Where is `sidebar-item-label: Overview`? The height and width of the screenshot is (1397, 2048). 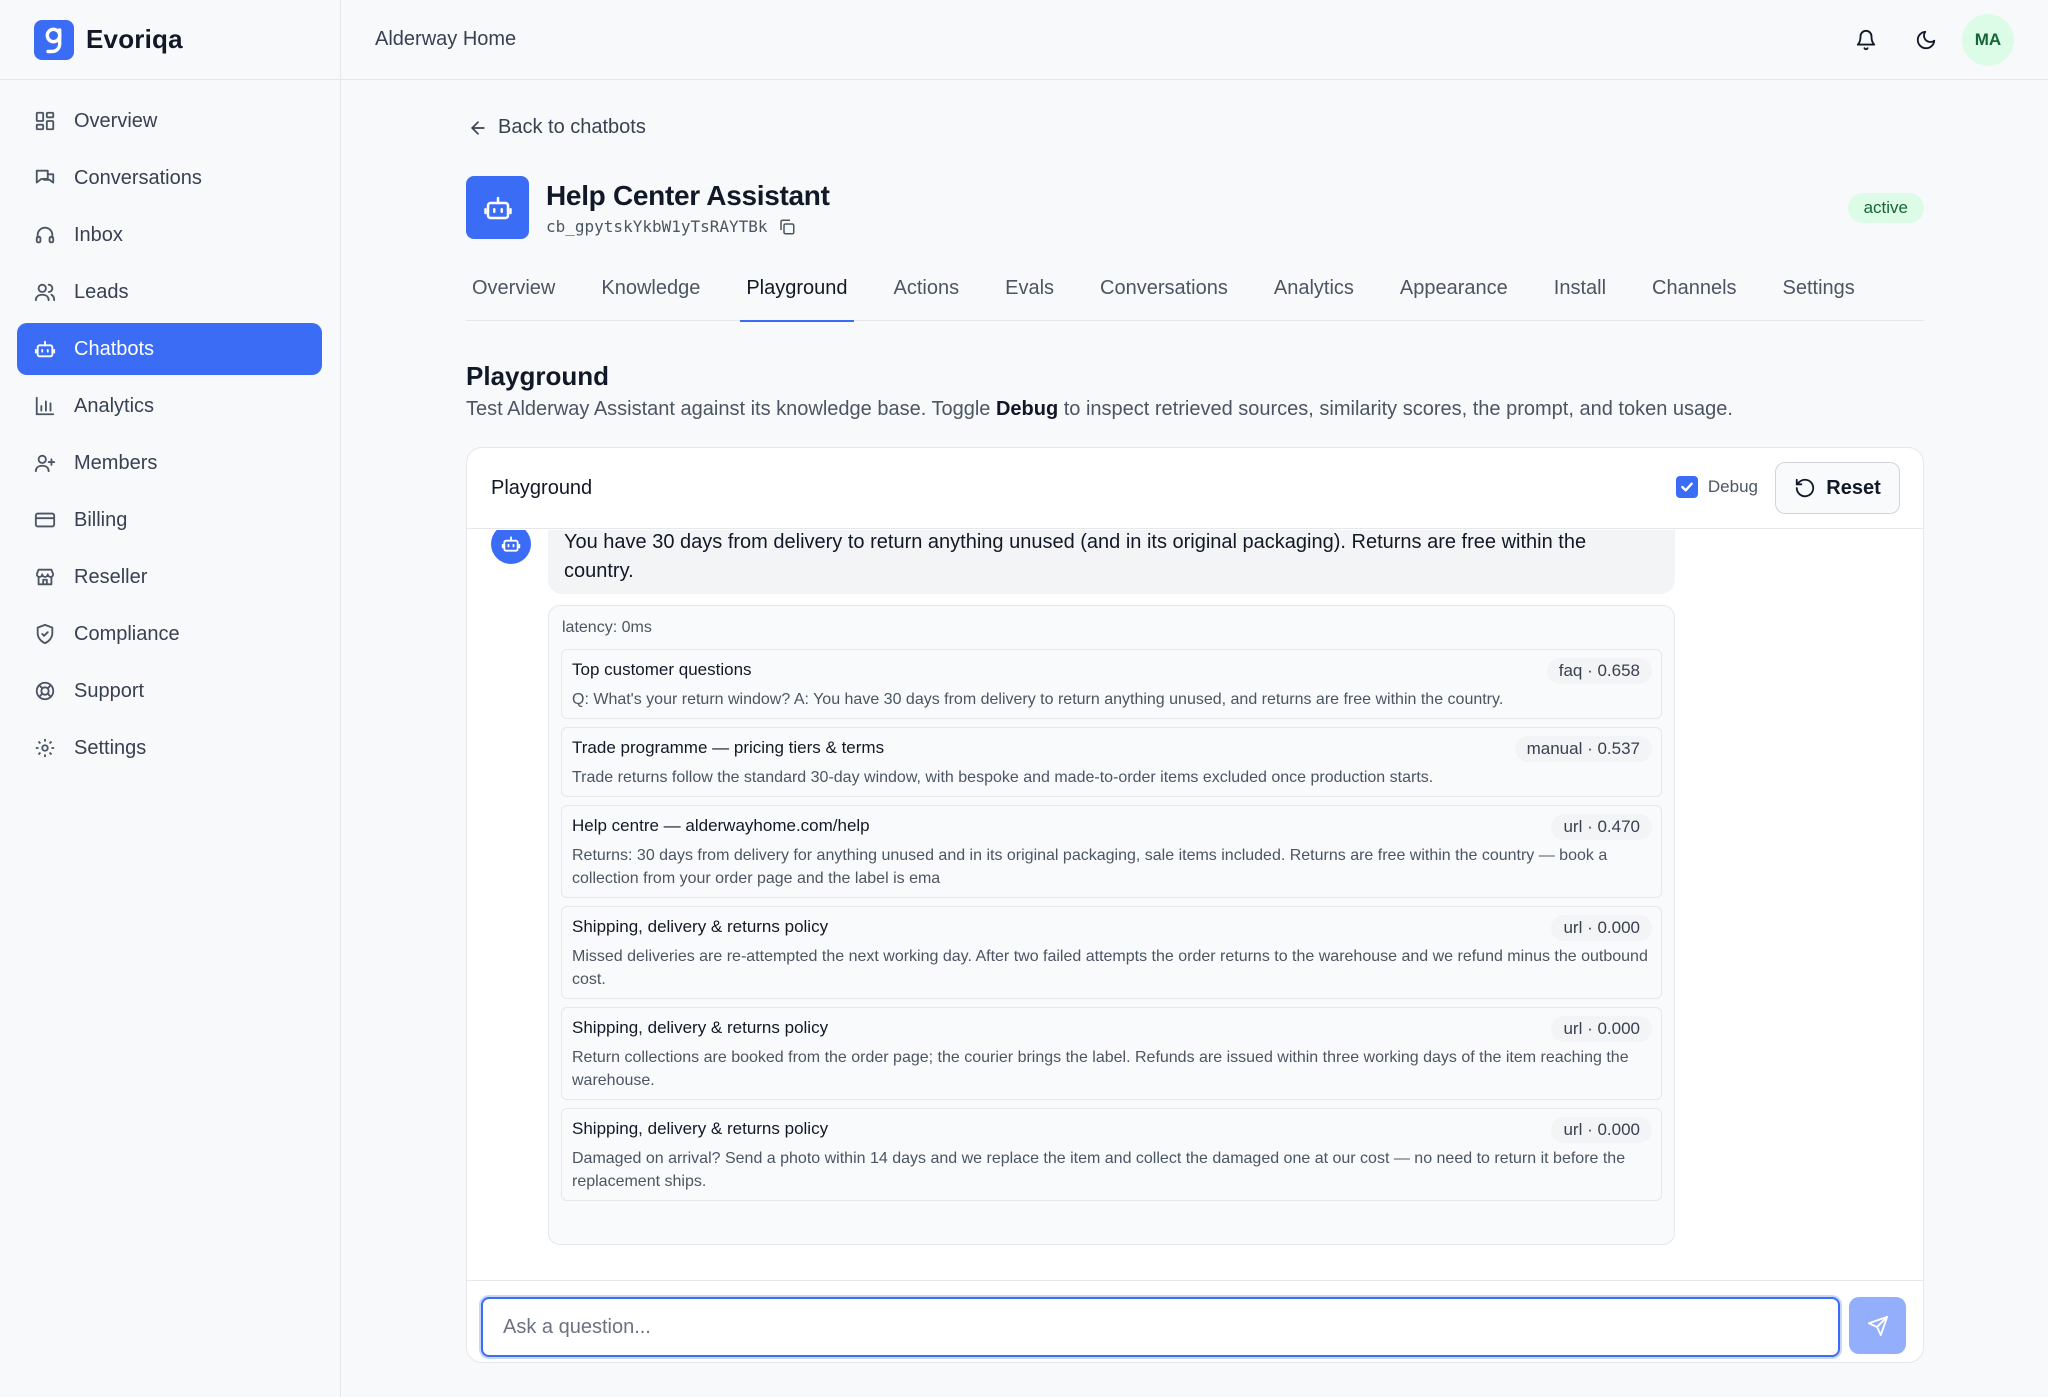 sidebar-item-label: Overview is located at coordinates (116, 120).